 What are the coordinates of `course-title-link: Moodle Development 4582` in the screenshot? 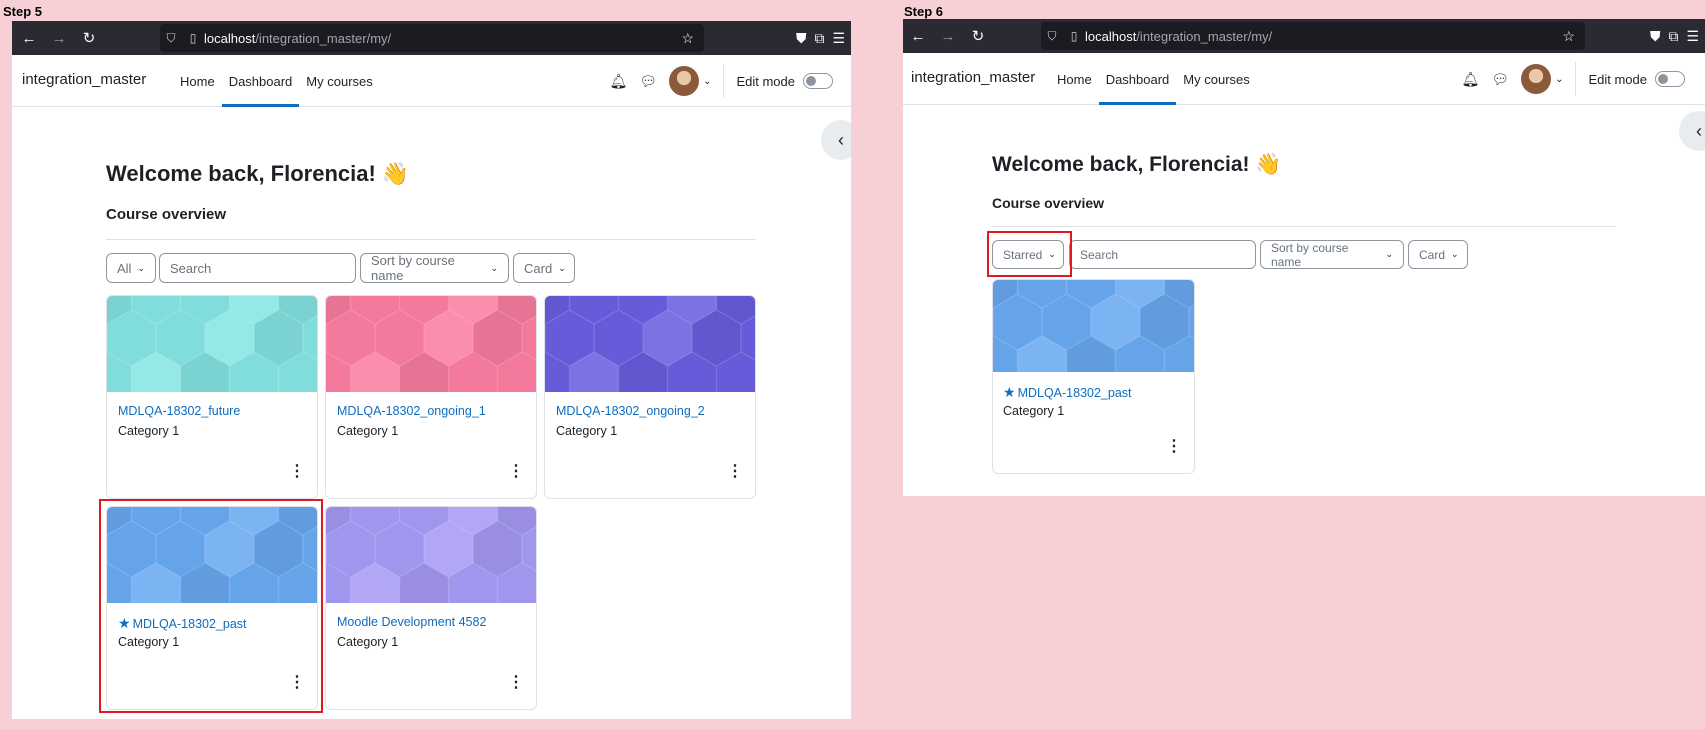 It's located at (411, 622).